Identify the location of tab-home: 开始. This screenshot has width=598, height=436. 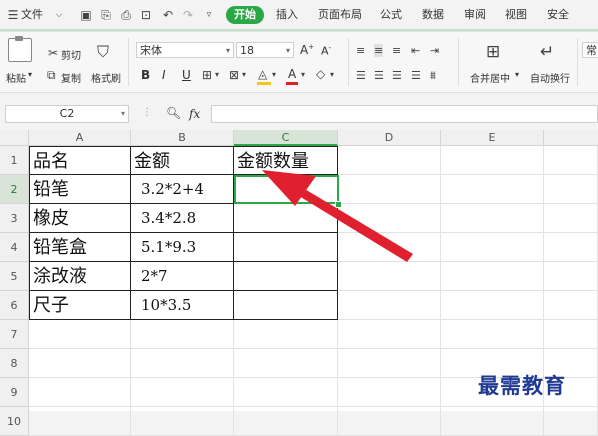
(245, 15).